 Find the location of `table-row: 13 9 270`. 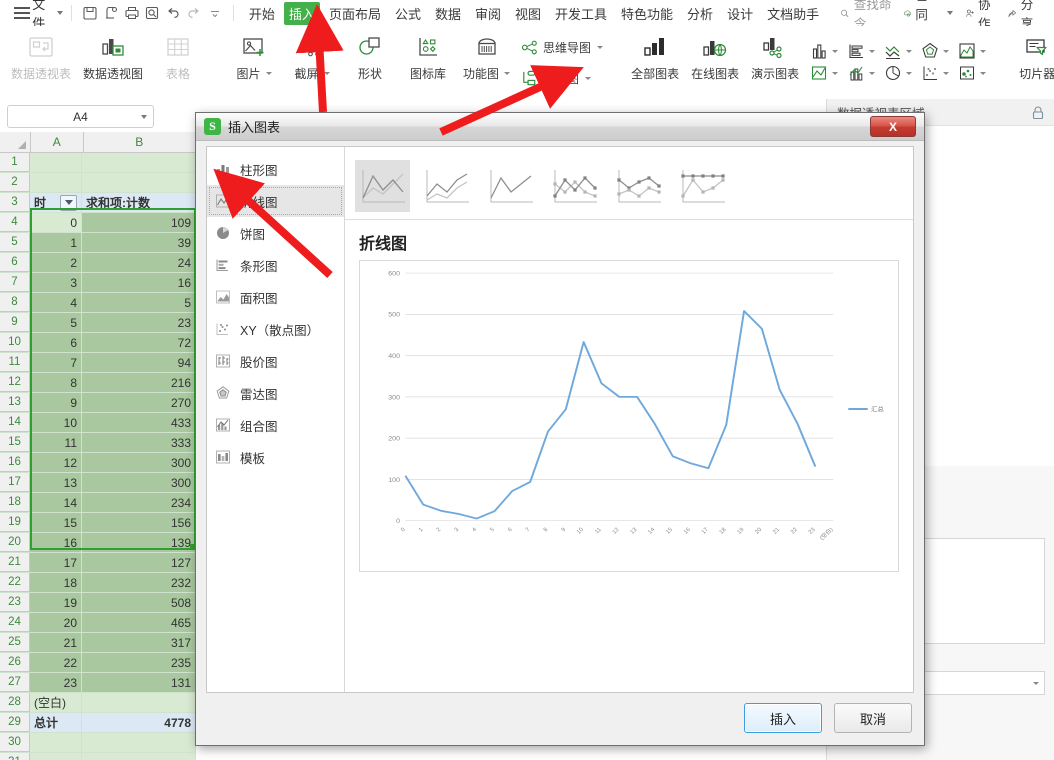

table-row: 13 9 270 is located at coordinates (98, 403).